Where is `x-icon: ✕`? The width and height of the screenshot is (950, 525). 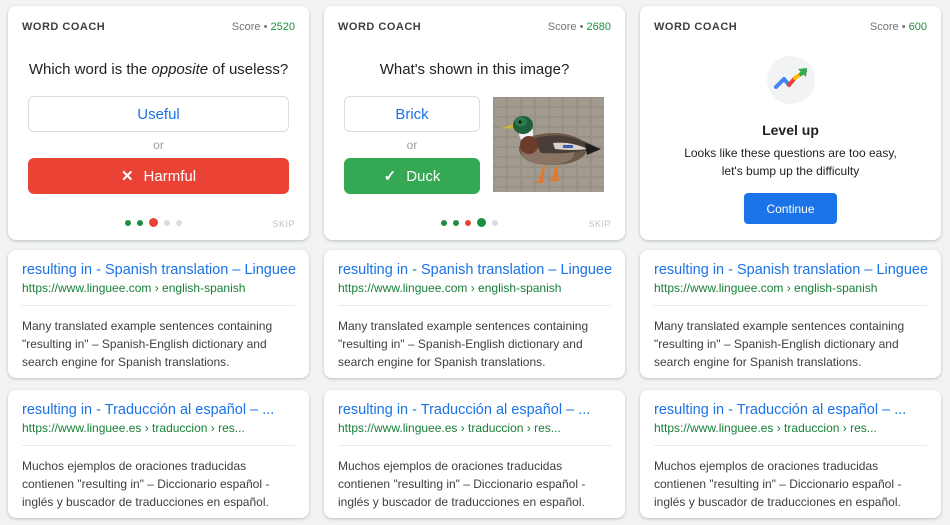
x-icon: ✕ is located at coordinates (127, 176).